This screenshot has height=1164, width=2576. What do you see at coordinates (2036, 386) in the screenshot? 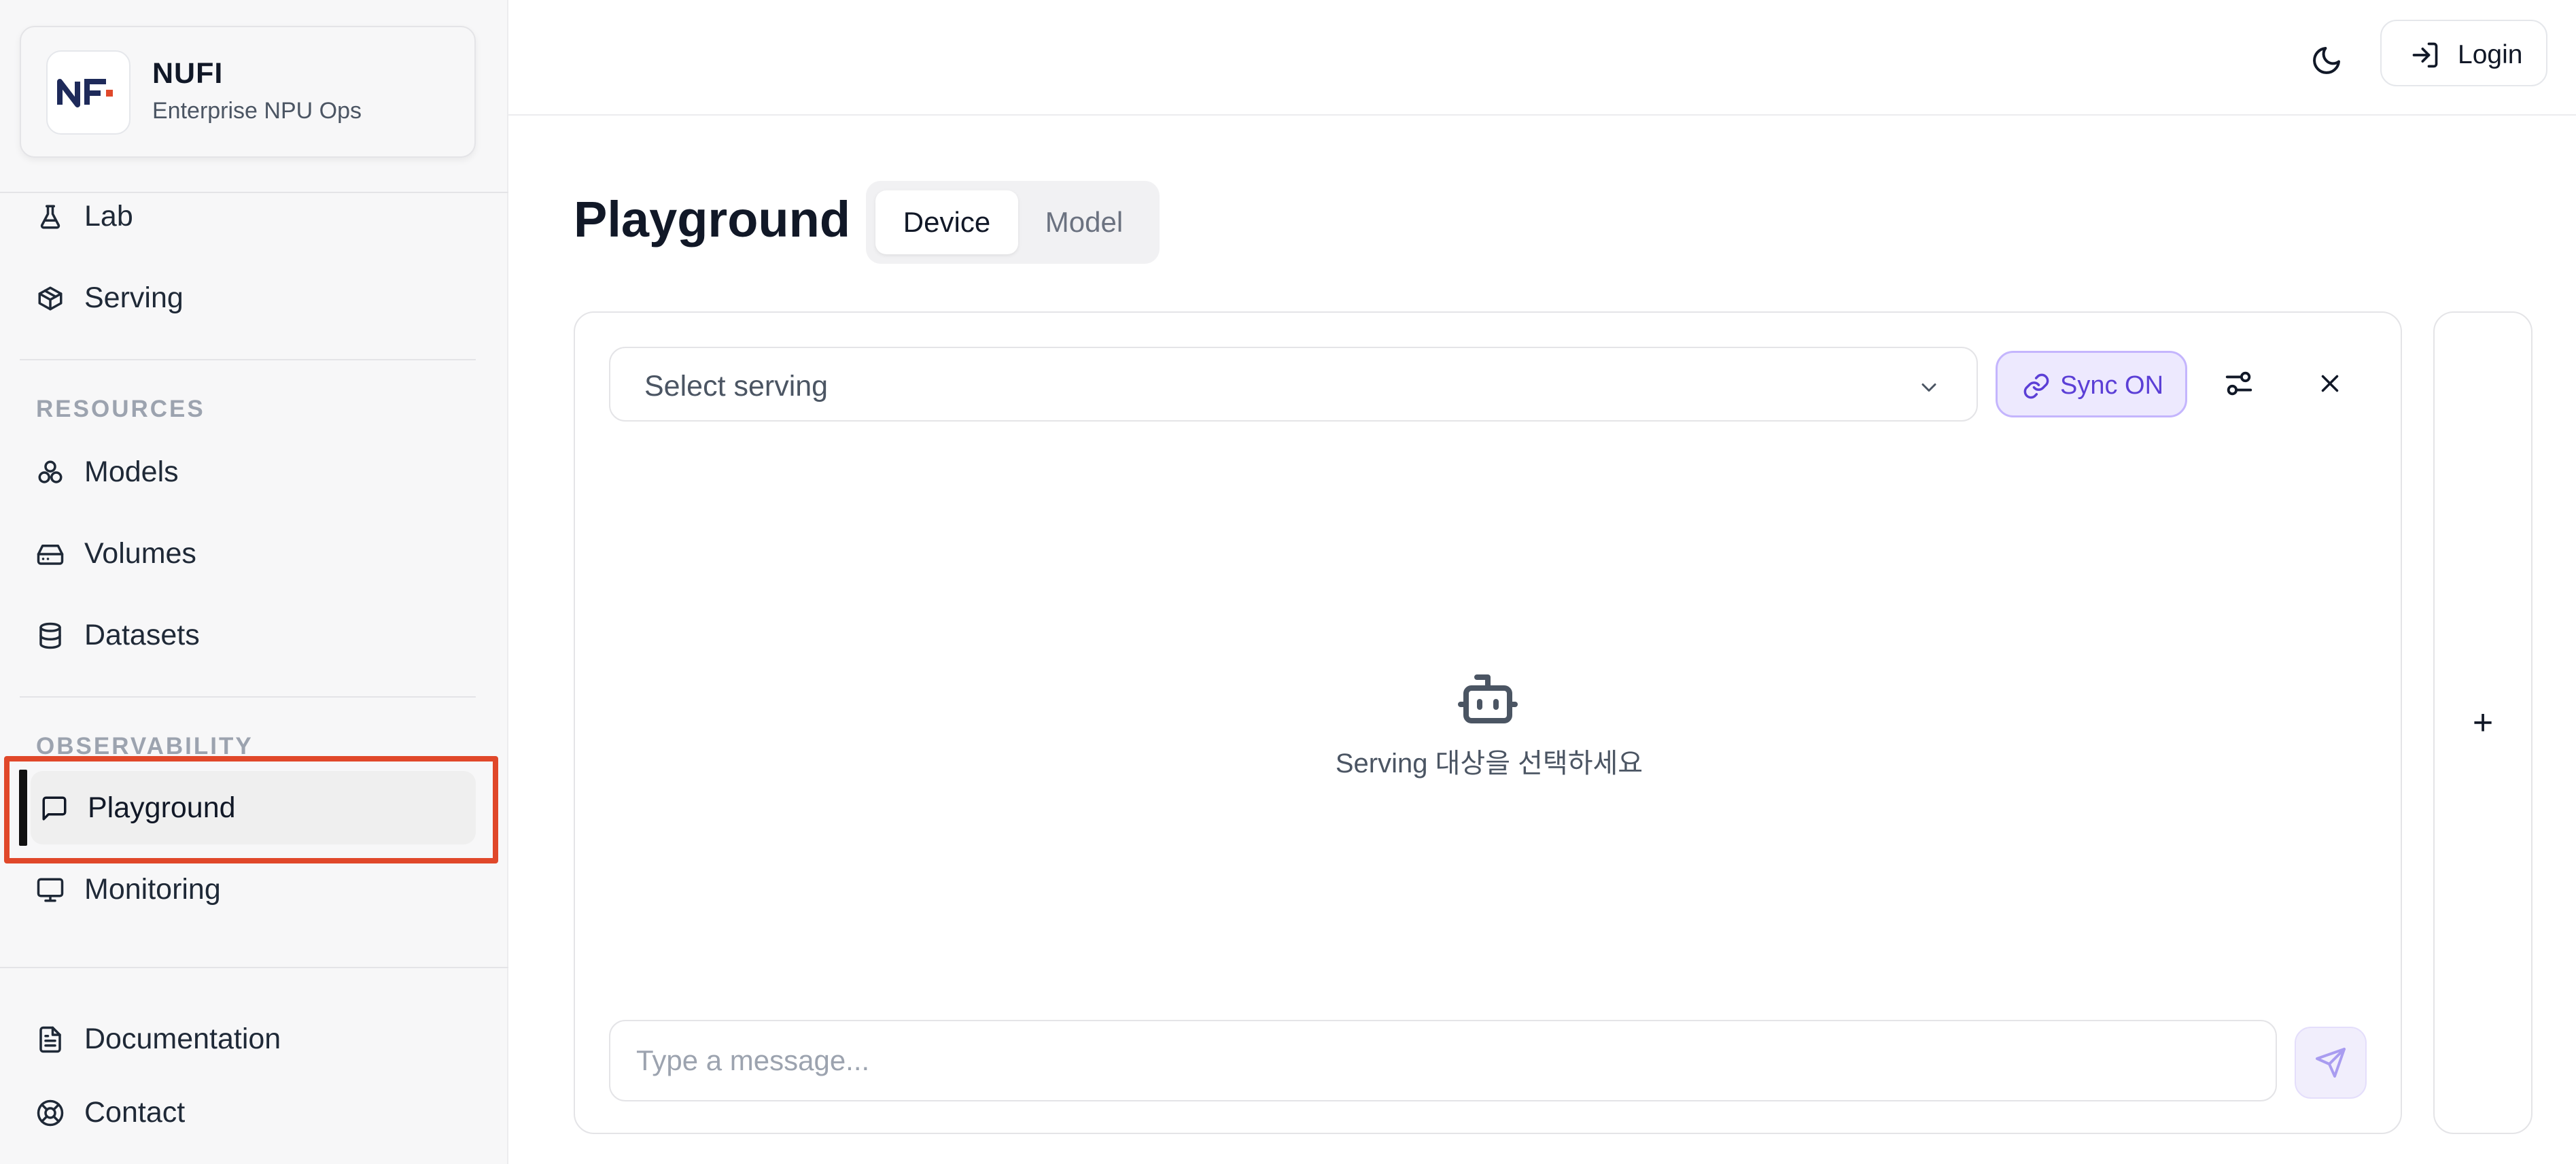
I see `link-icon` at bounding box center [2036, 386].